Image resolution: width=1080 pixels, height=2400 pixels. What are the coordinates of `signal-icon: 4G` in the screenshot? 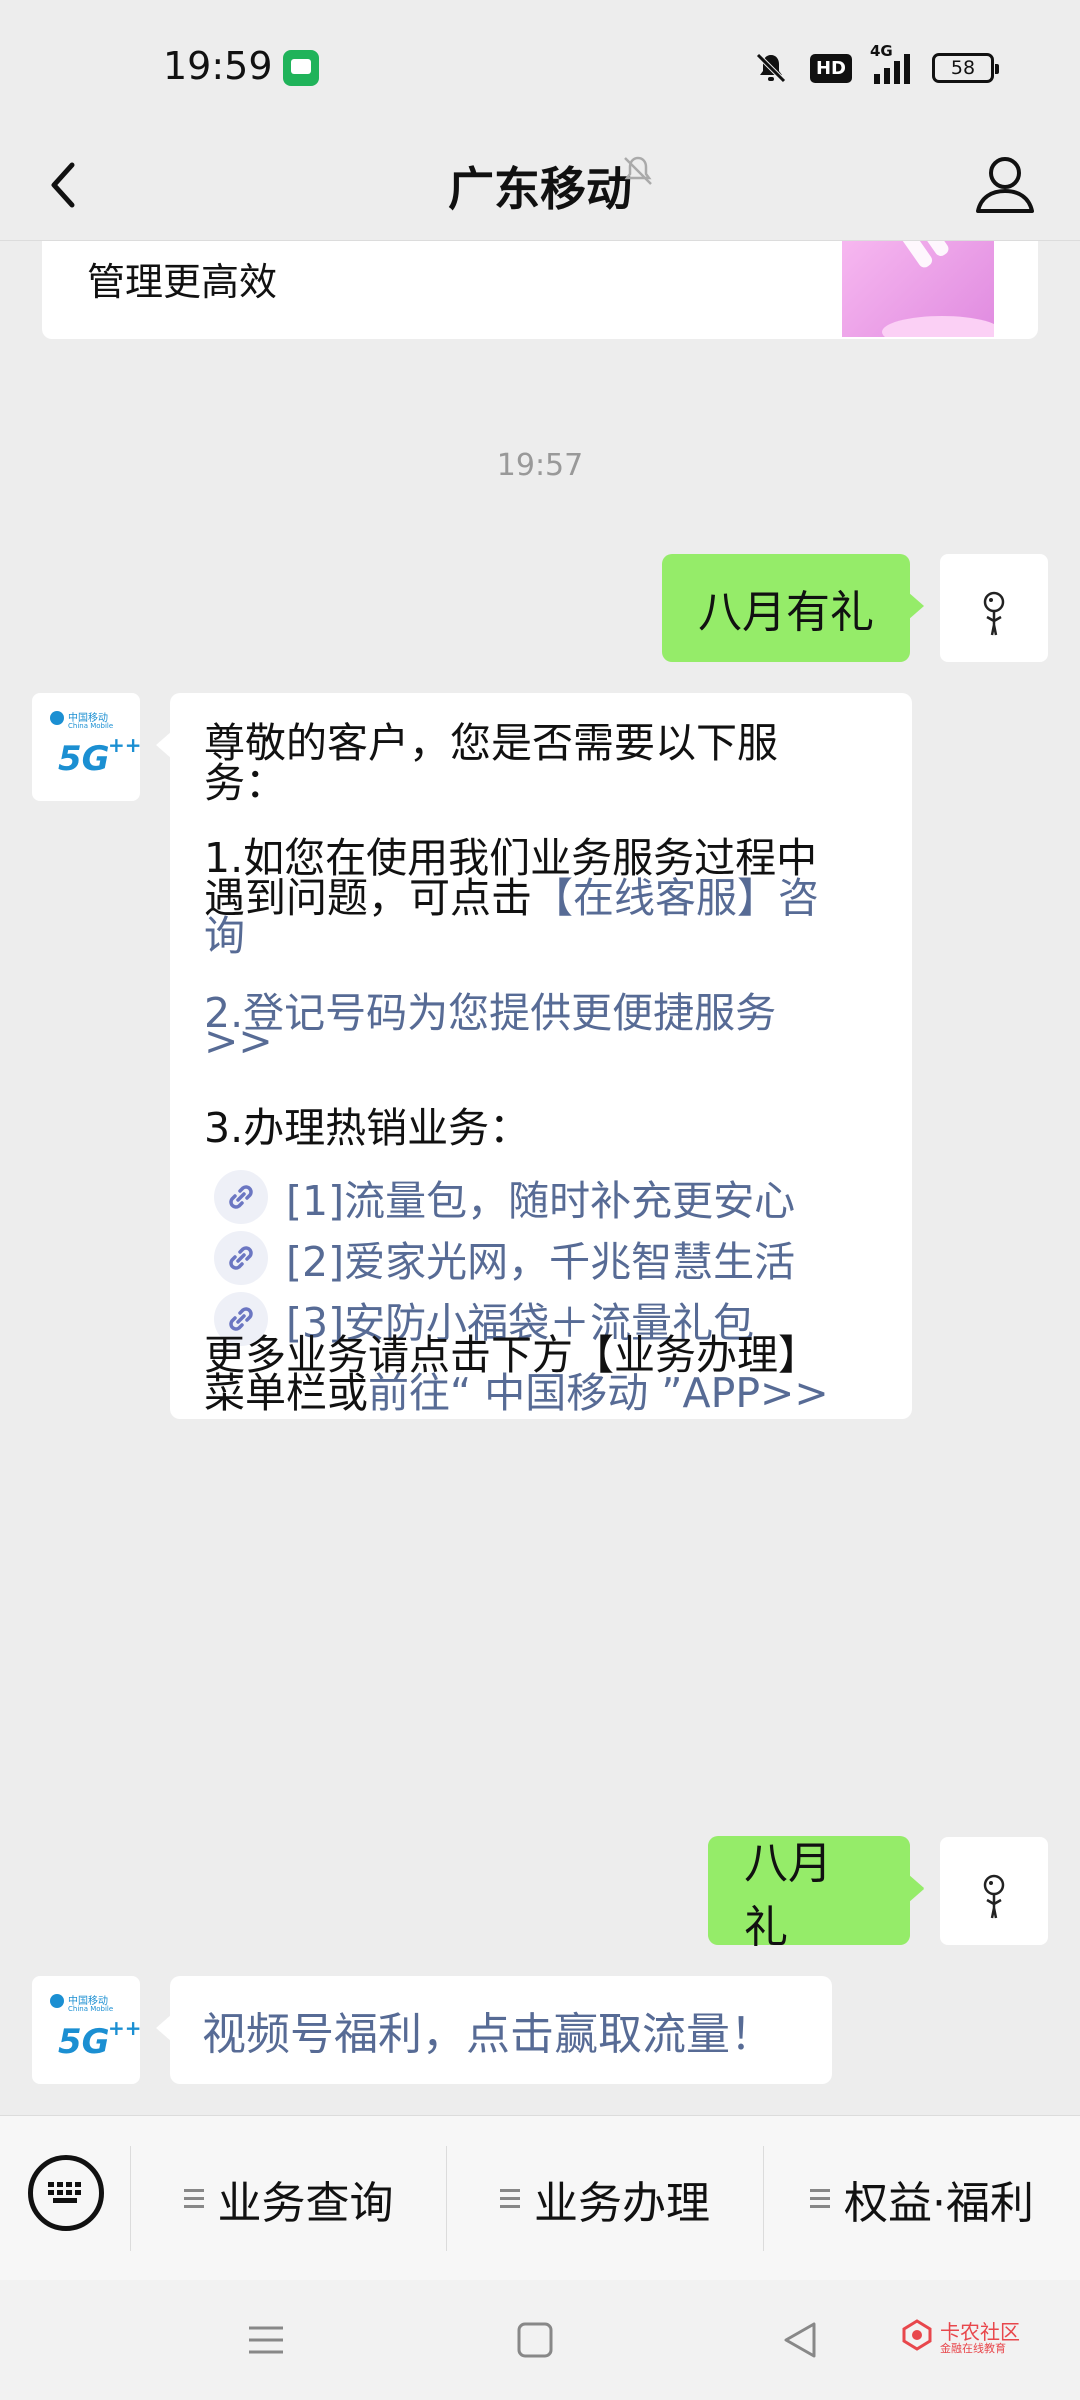 It's located at (890, 63).